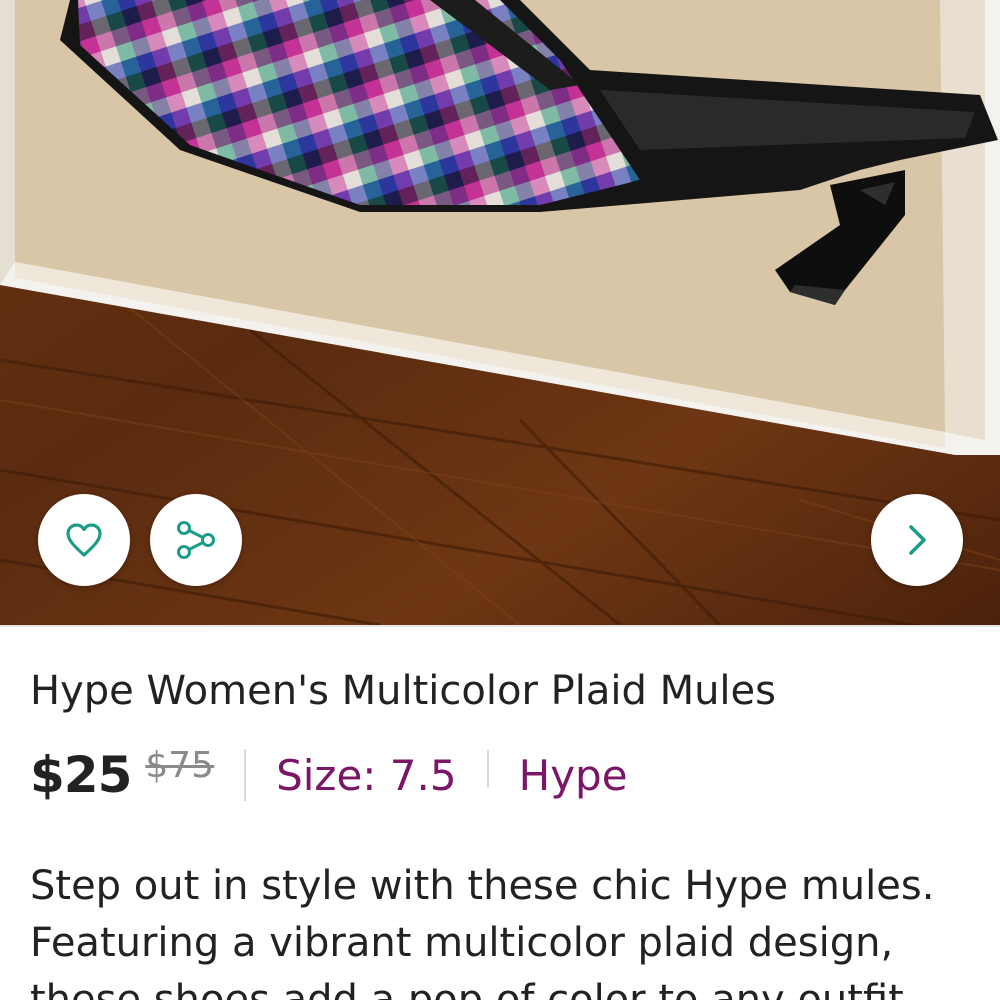 Image resolution: width=1000 pixels, height=1000 pixels. I want to click on photo-divider, so click(500, 626).